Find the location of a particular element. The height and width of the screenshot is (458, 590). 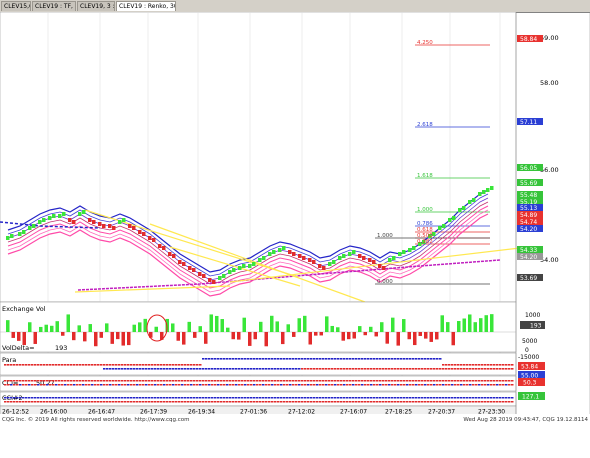

tab-clev15: CLEV15,60 is located at coordinates (16, 6).